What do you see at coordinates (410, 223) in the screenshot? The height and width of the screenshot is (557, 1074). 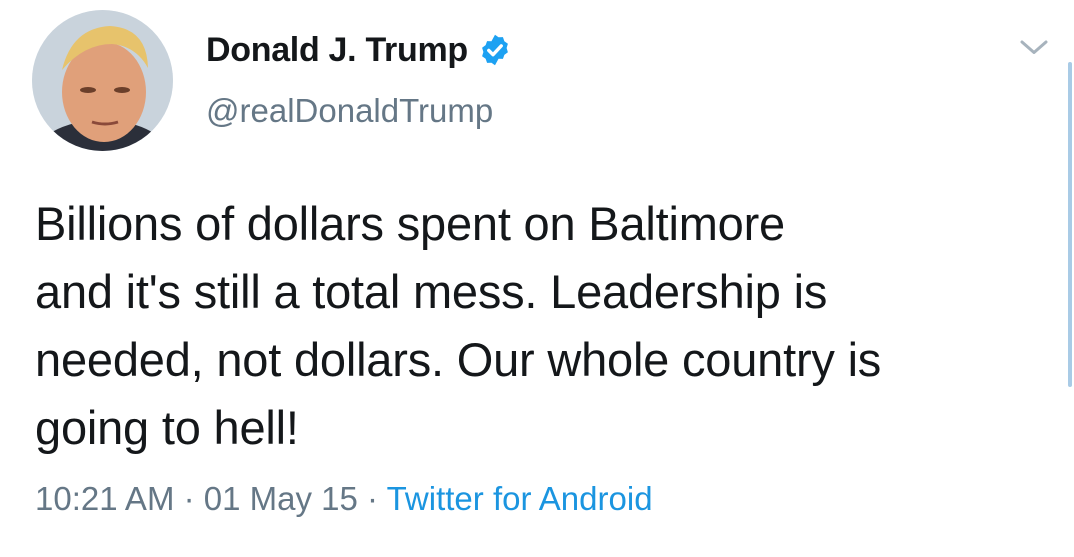 I see `tweet-text-line: Billions of dollars spent on Baltimore` at bounding box center [410, 223].